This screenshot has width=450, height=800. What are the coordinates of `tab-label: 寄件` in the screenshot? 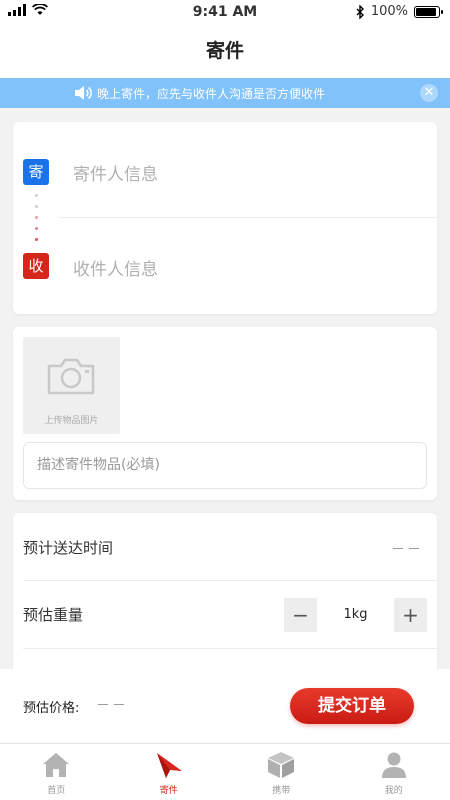 It's located at (168, 791).